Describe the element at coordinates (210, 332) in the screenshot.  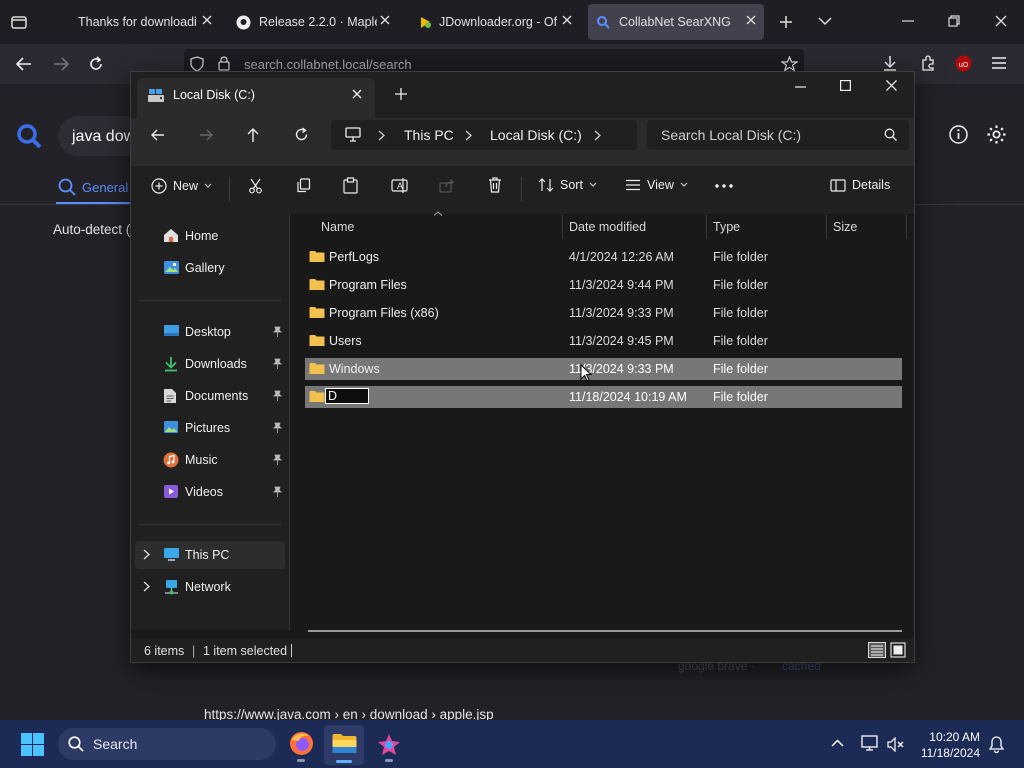
I see `nav-desktop: Desktop` at that location.